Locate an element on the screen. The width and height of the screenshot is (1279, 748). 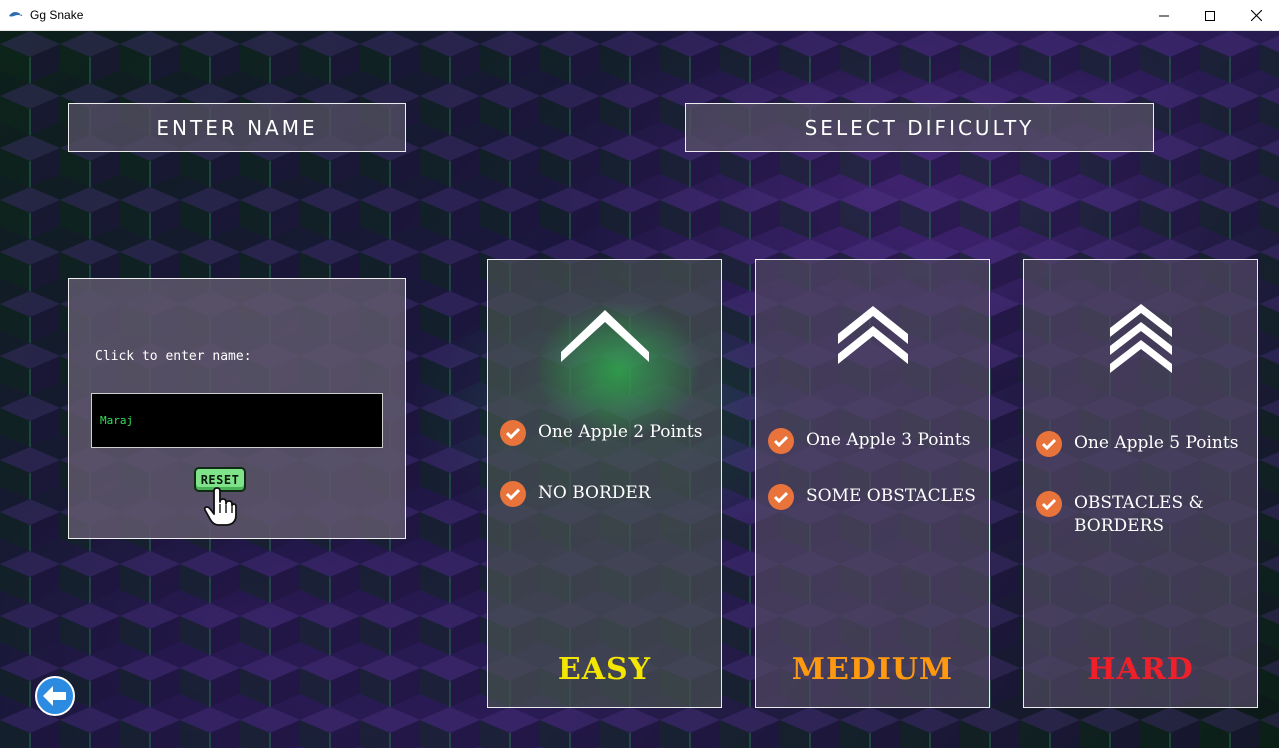
enter-name-title: ENTER NAME is located at coordinates (237, 127).